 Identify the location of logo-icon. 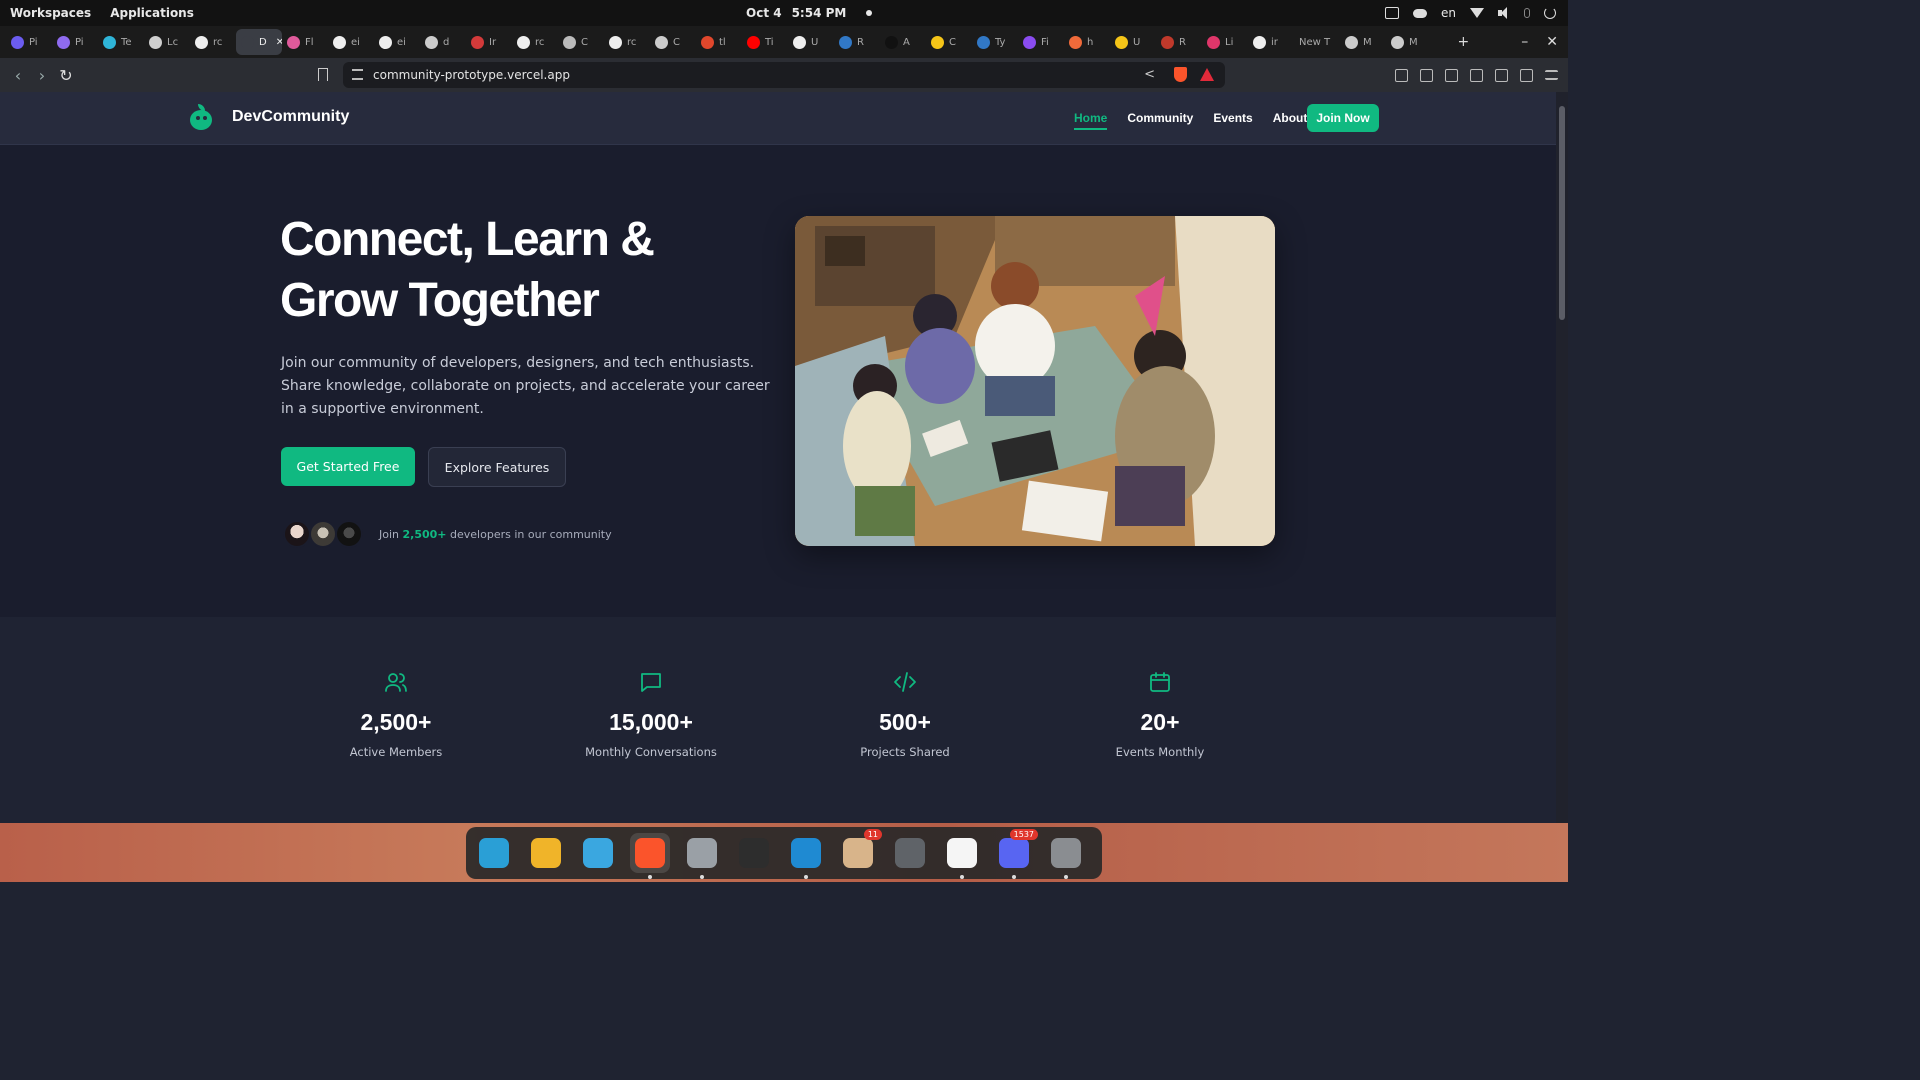
(201, 117).